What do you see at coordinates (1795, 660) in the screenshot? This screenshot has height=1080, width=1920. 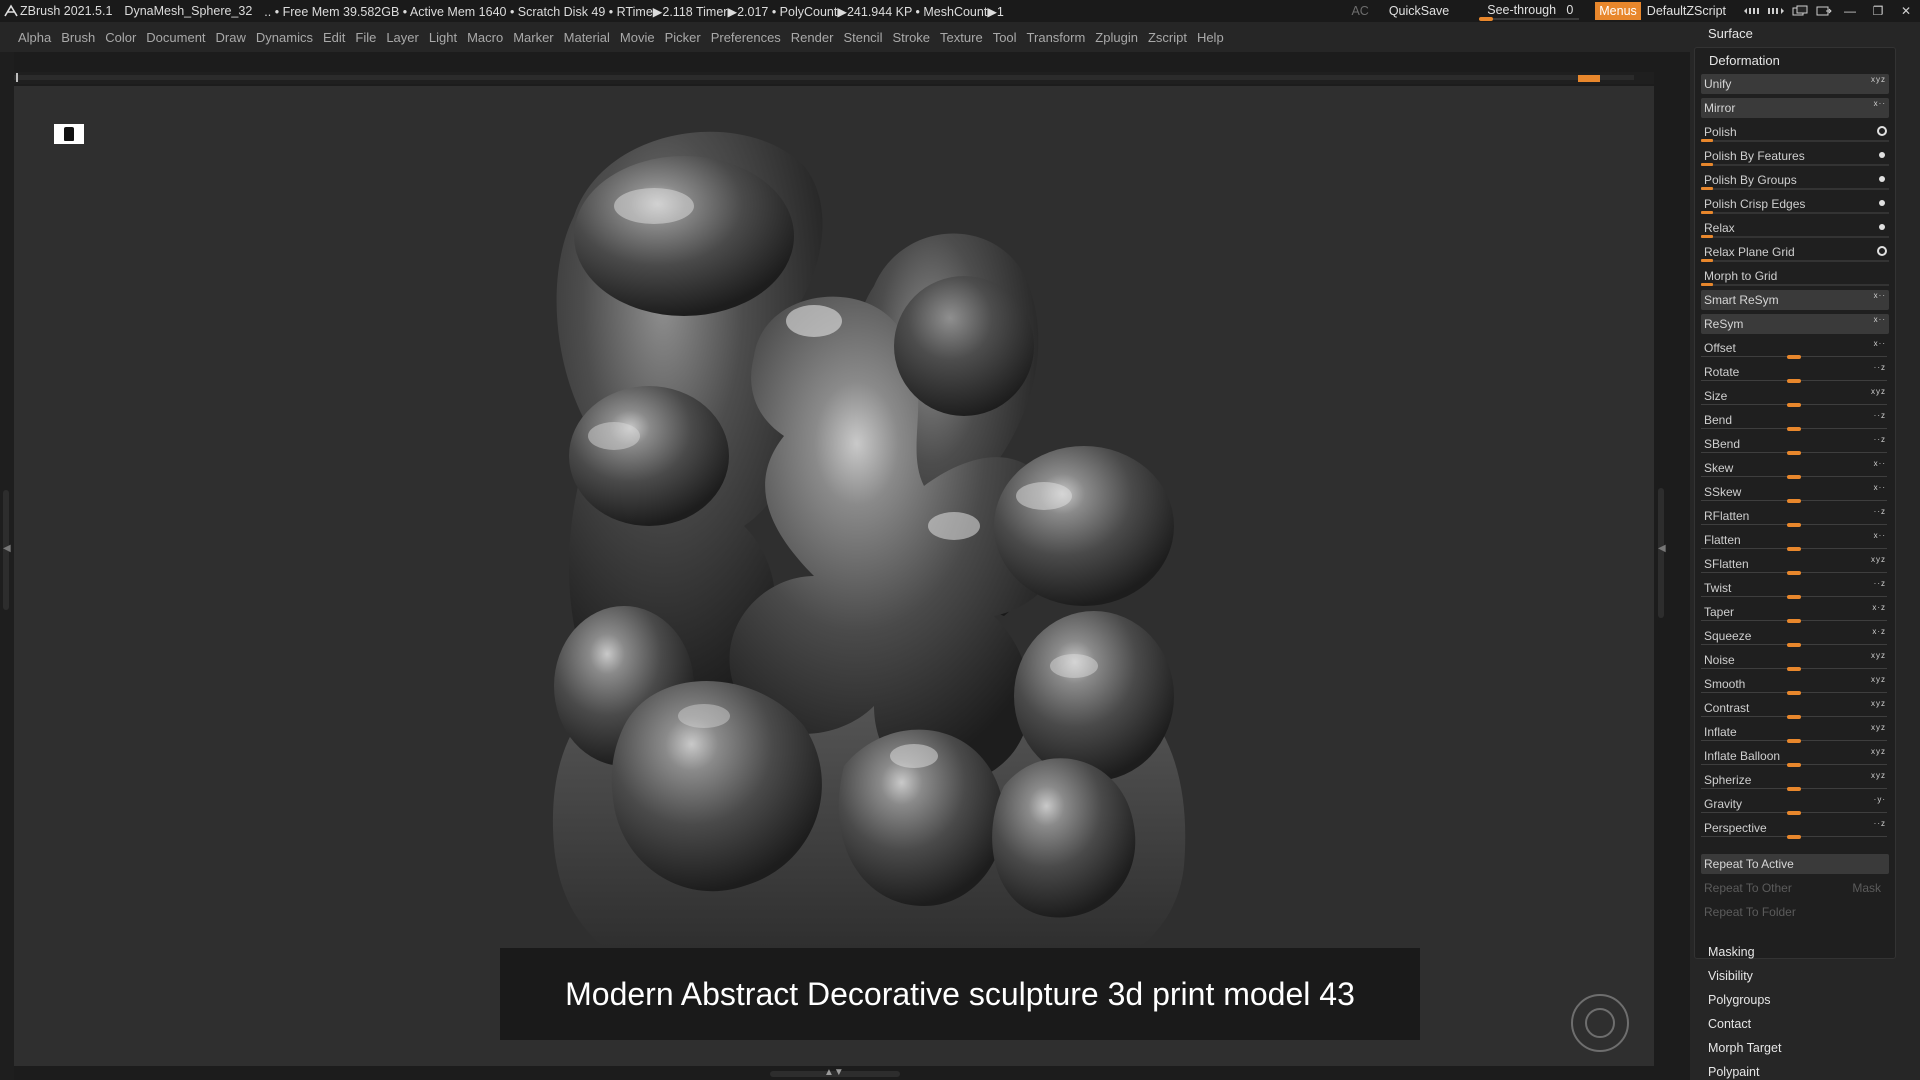 I see `noise-slider: Noise xyz` at bounding box center [1795, 660].